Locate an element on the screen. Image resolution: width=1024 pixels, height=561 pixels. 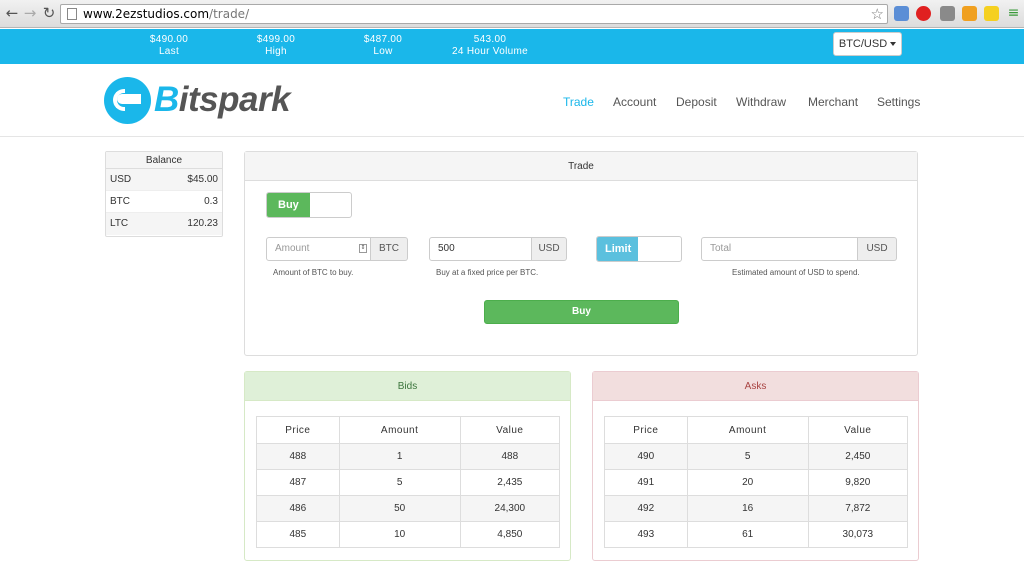
browser-toolbar: ← → ↻ www.2ezstudios.com/trade/ ☆ ≡ is located at coordinates (512, 14).